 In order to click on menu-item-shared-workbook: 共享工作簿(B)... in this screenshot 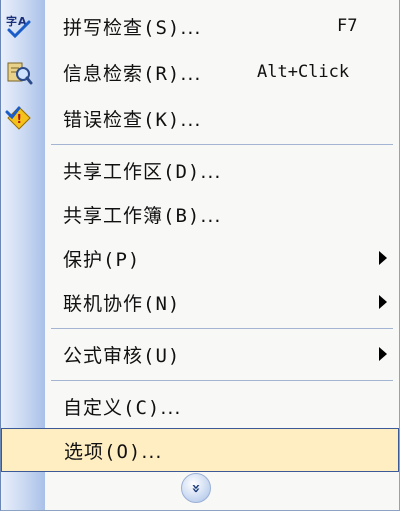, I will do `click(200, 214)`.